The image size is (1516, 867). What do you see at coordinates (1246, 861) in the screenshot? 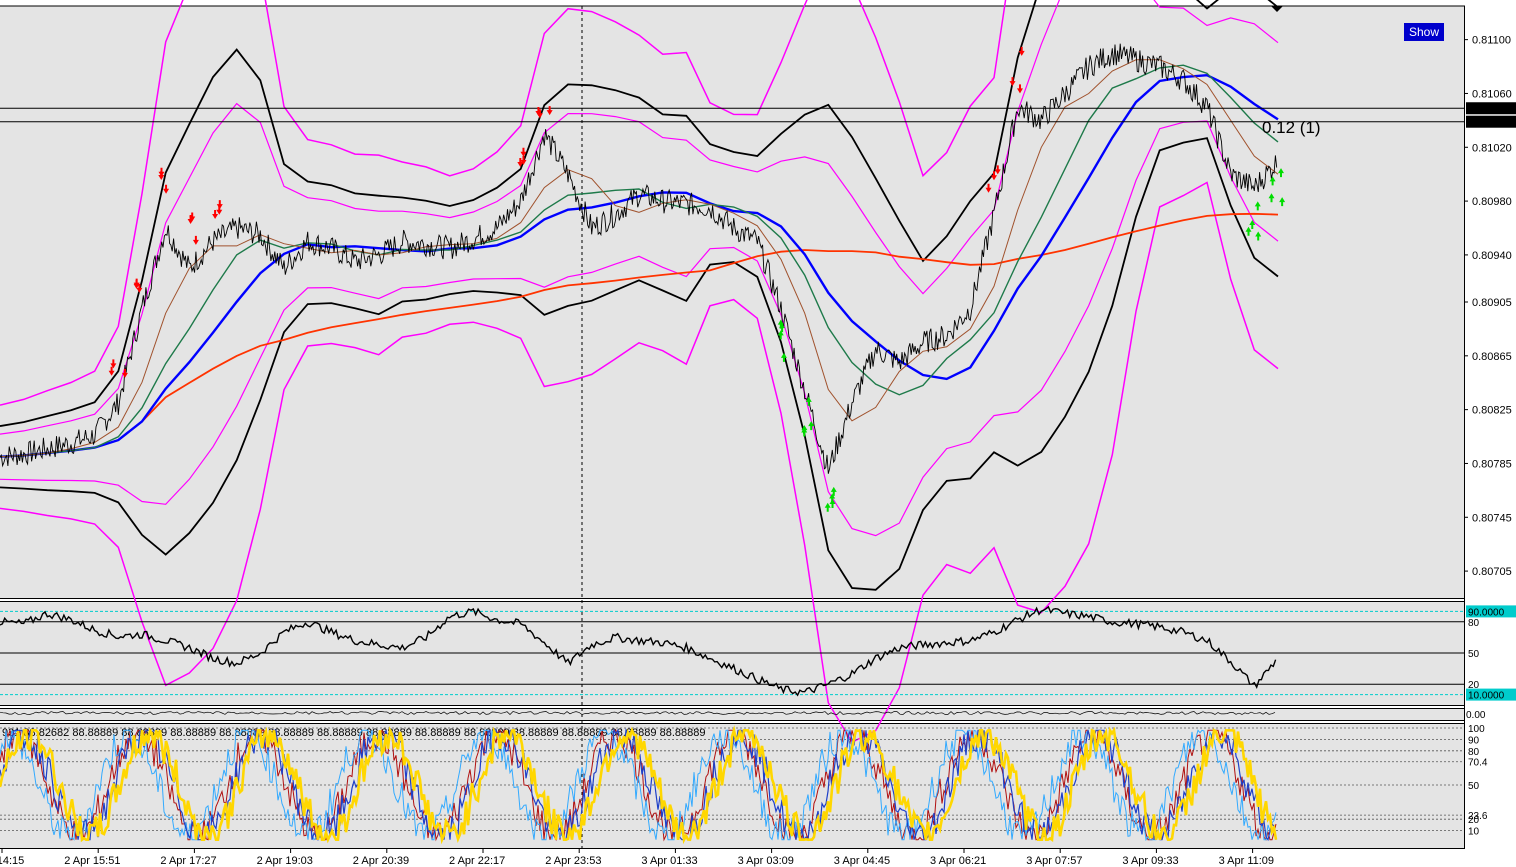
I see `time-tick-label: 3 Apr 11:09` at bounding box center [1246, 861].